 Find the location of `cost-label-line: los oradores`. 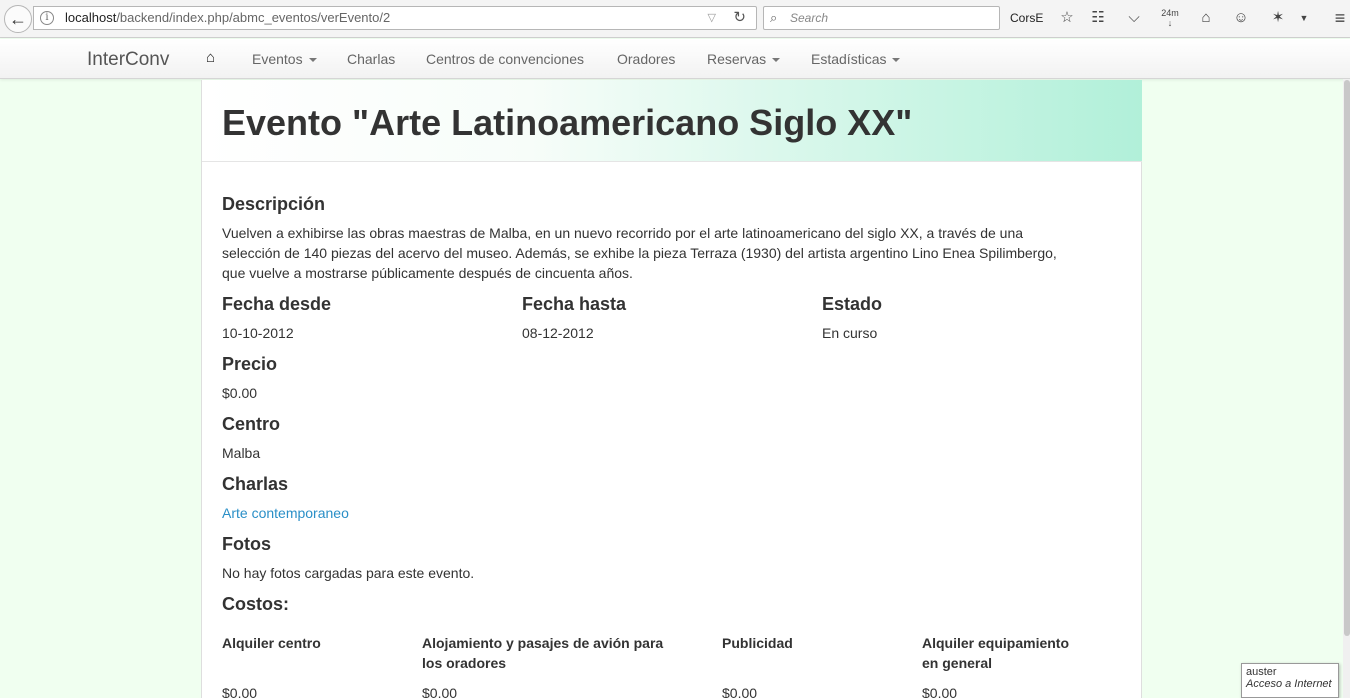

cost-label-line: los oradores is located at coordinates (464, 663).